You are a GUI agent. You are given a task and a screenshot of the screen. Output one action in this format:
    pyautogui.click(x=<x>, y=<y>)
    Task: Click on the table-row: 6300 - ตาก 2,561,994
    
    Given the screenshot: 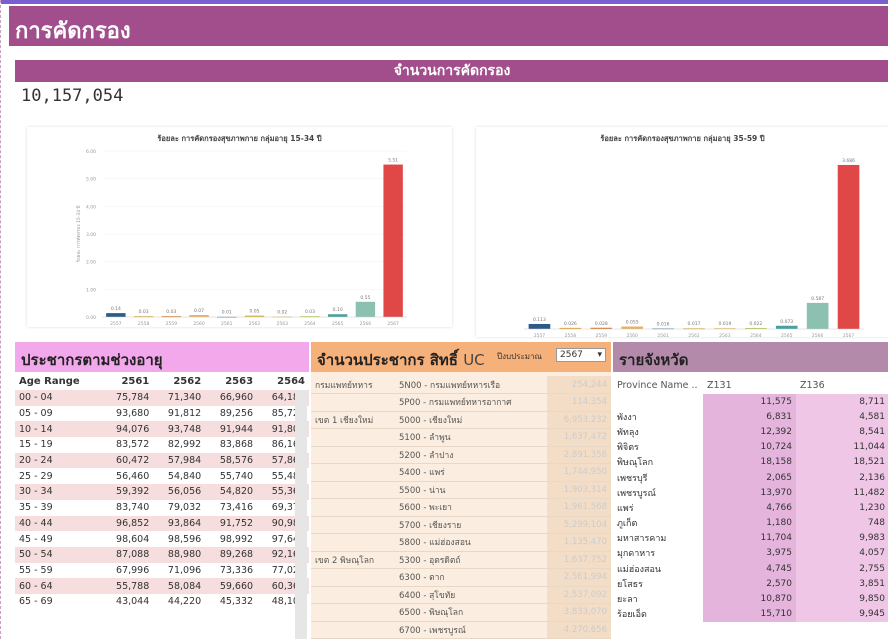 What is the action you would take?
    pyautogui.click(x=461, y=577)
    